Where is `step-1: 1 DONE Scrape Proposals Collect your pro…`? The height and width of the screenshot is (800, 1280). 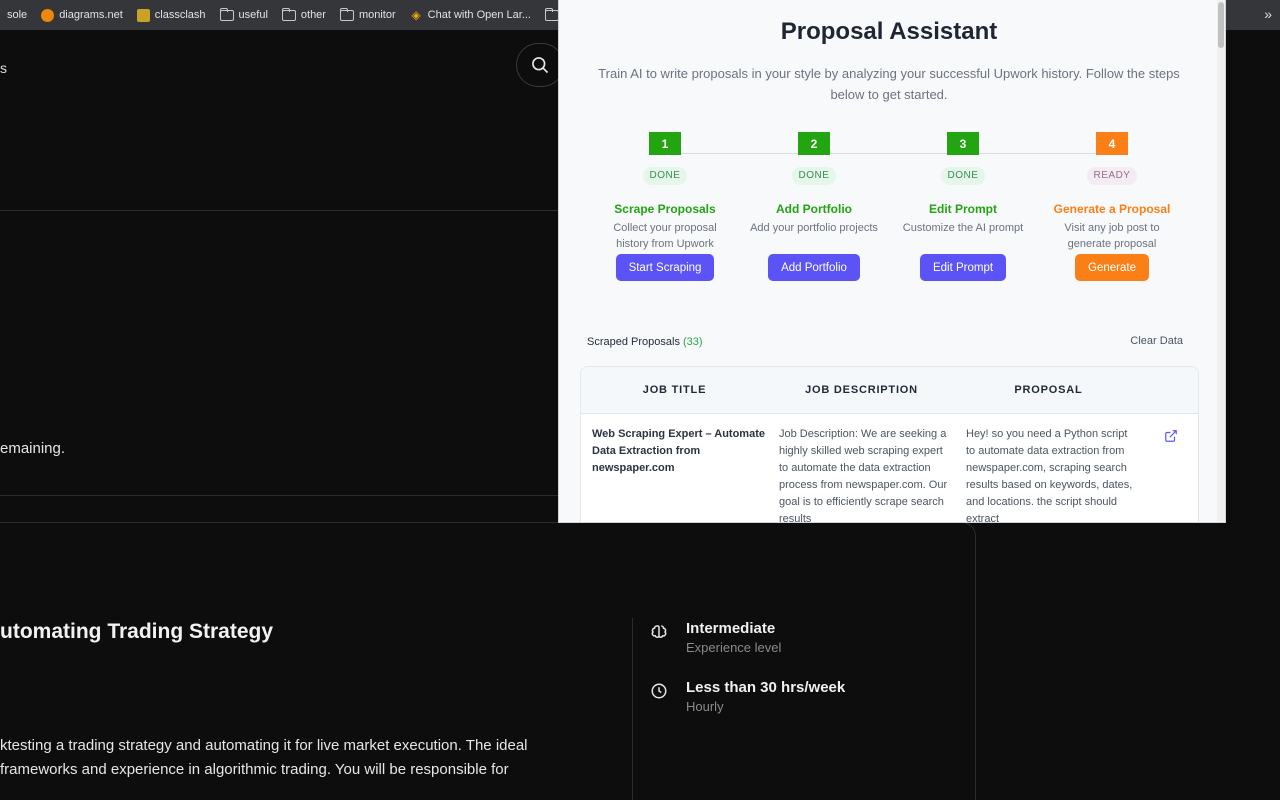 step-1: 1 DONE Scrape Proposals Collect your pro… is located at coordinates (665, 206).